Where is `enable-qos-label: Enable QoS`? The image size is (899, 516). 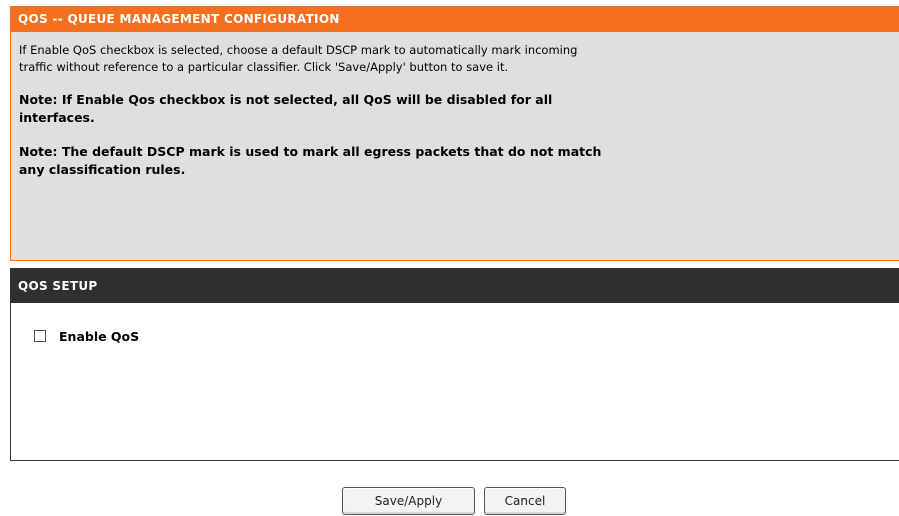 enable-qos-label: Enable QoS is located at coordinates (99, 336).